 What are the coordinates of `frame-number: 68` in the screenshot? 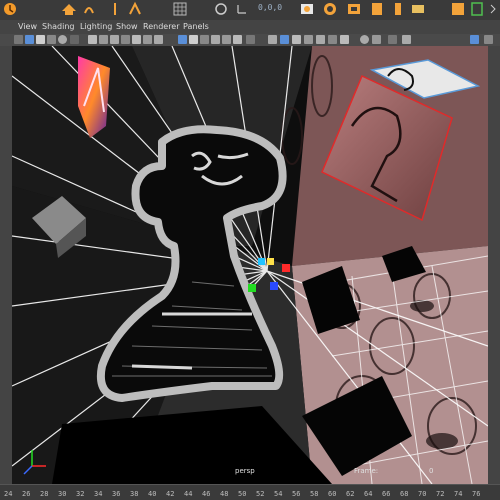 It's located at (404, 494).